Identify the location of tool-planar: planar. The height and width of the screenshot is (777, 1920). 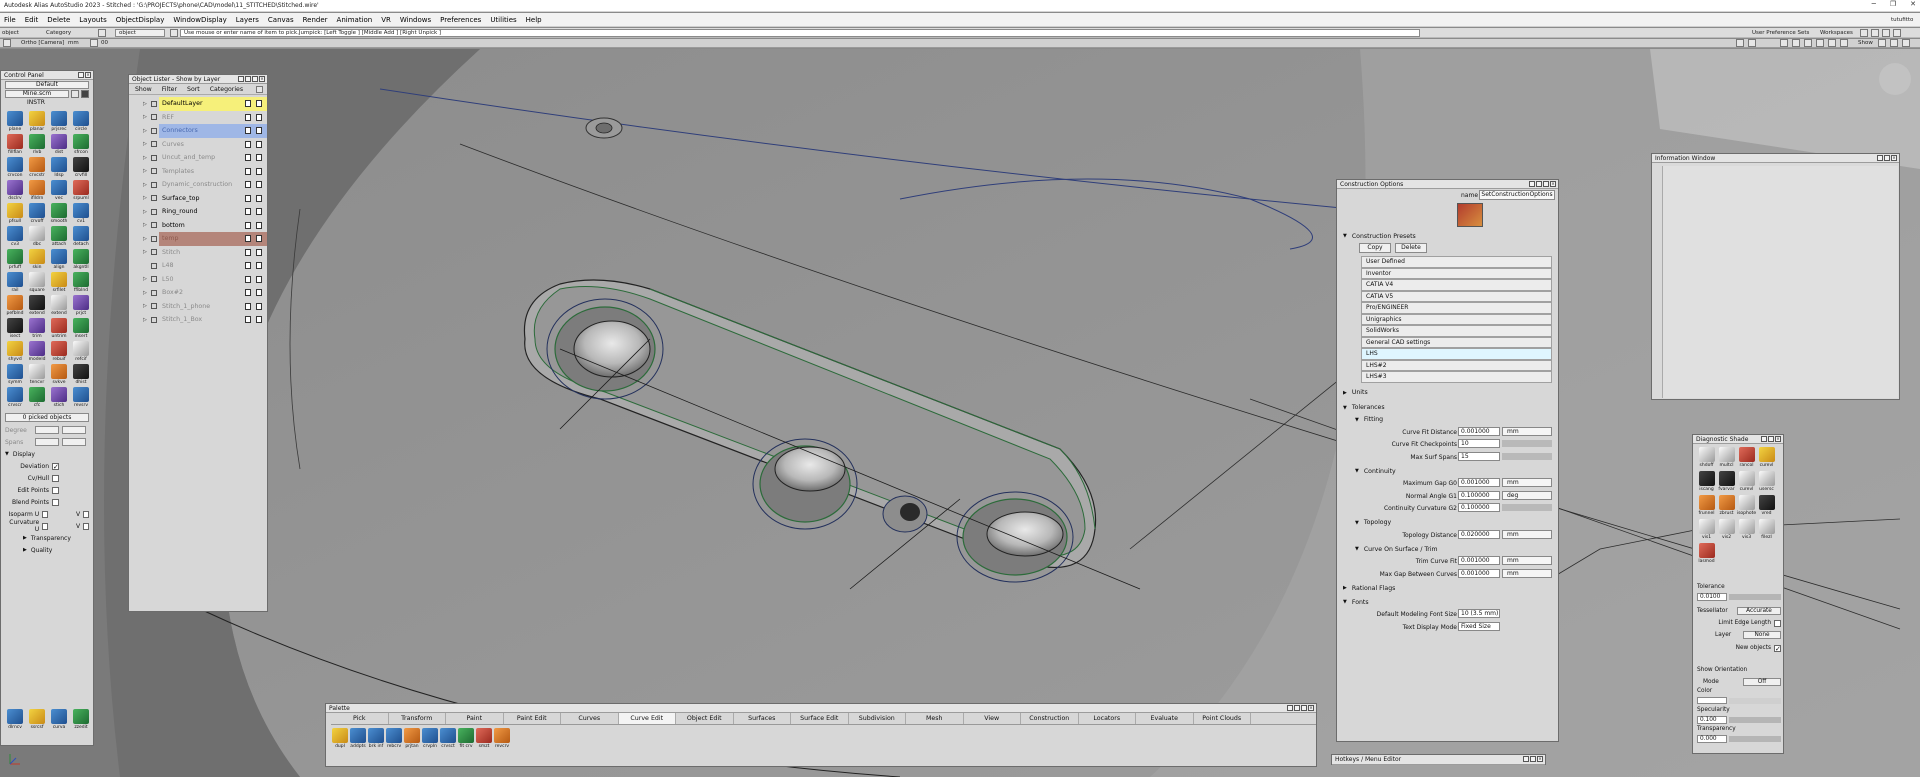
(37, 121).